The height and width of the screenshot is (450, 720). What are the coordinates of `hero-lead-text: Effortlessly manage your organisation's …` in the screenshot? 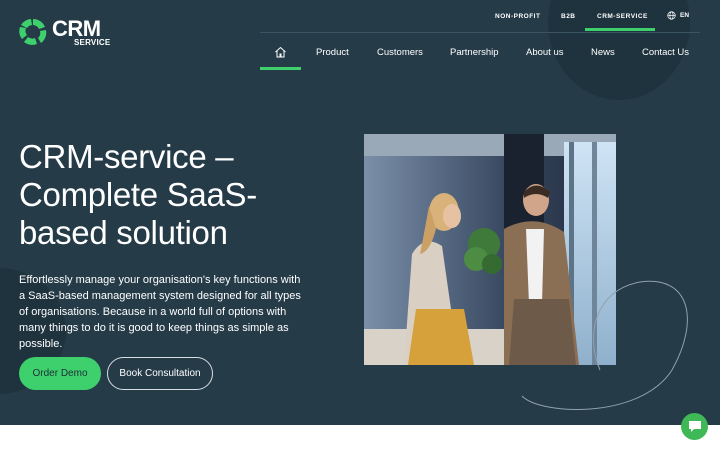 It's located at (160, 312).